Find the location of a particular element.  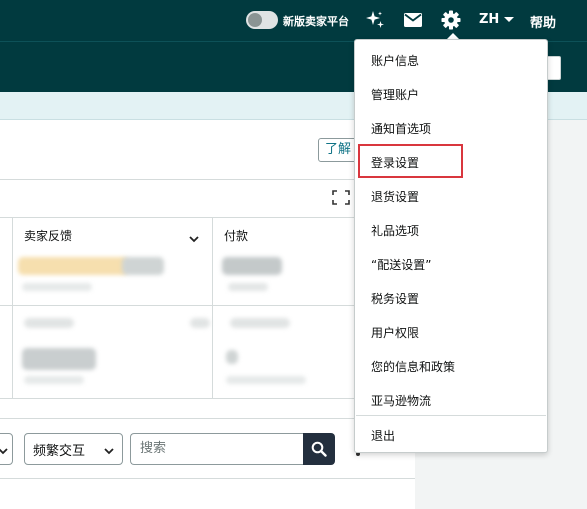

expand-icon is located at coordinates (341, 197).